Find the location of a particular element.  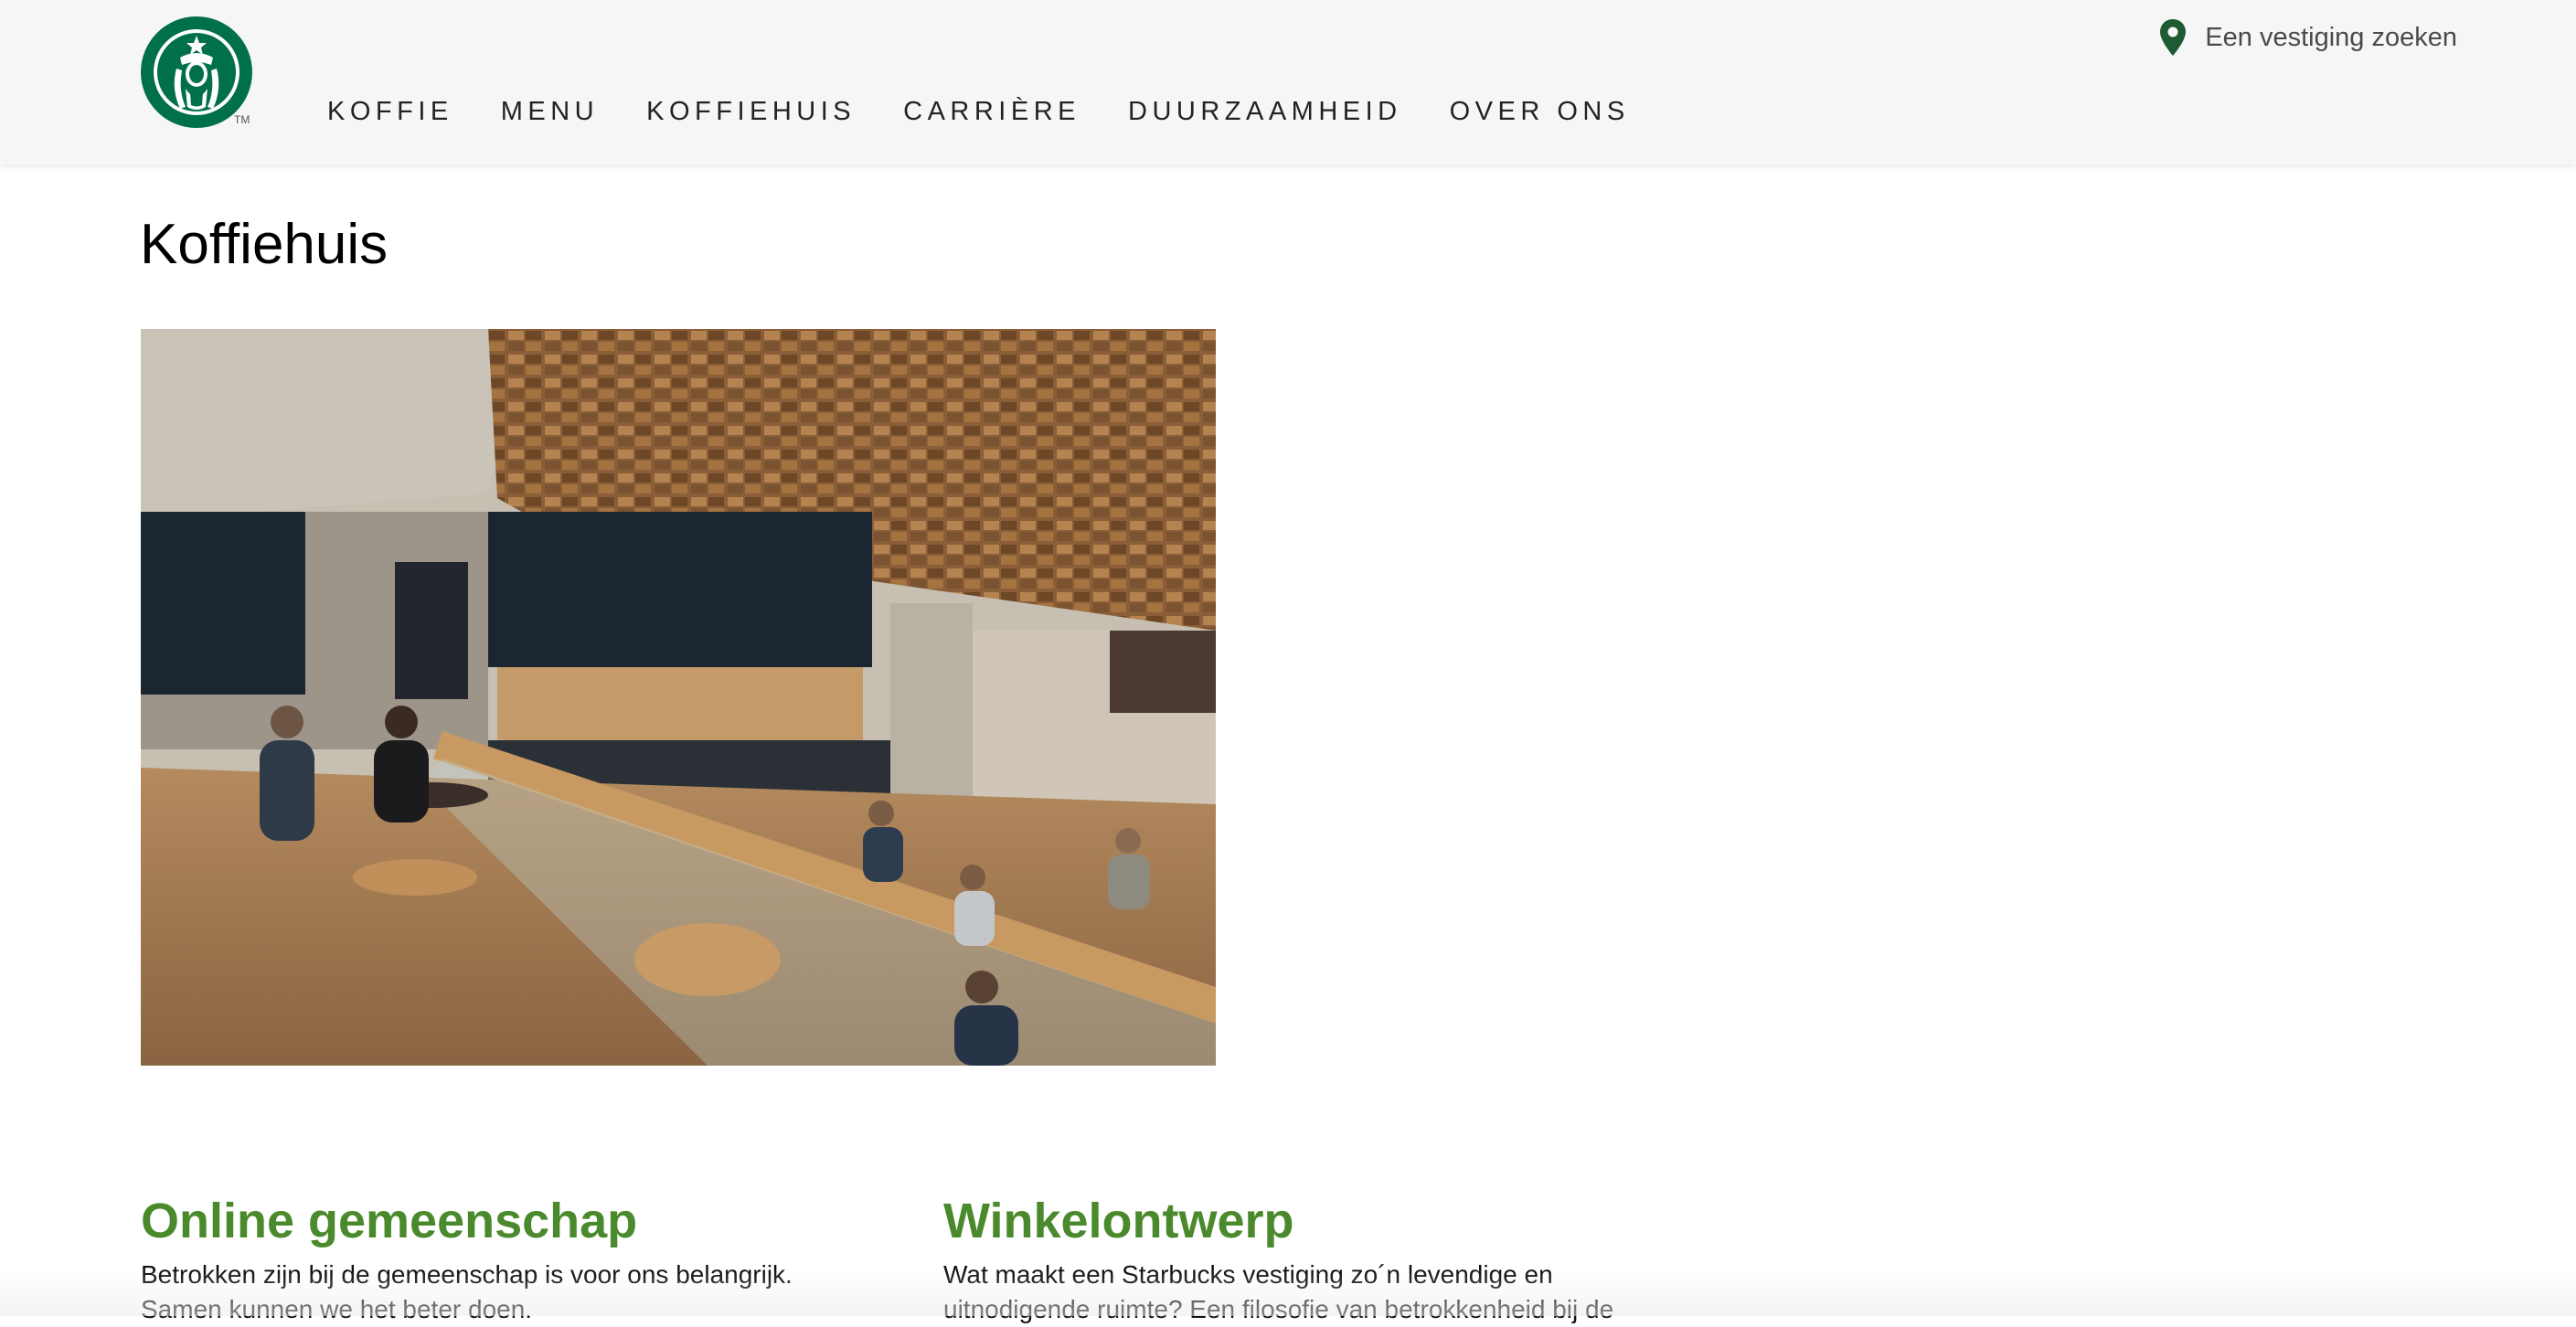

trademark-mark: TM is located at coordinates (242, 119).